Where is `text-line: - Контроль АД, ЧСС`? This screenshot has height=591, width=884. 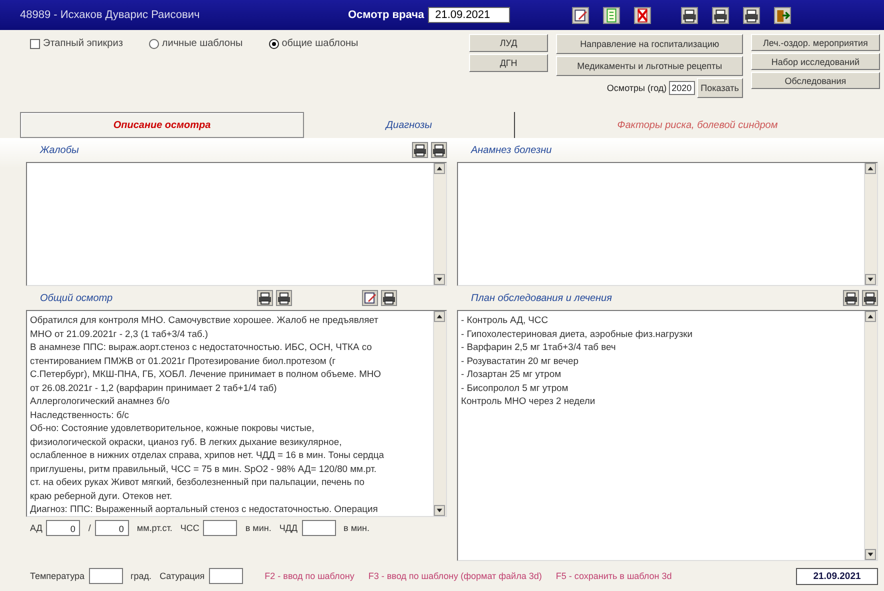 text-line: - Контроль АД, ЧСС is located at coordinates (505, 319).